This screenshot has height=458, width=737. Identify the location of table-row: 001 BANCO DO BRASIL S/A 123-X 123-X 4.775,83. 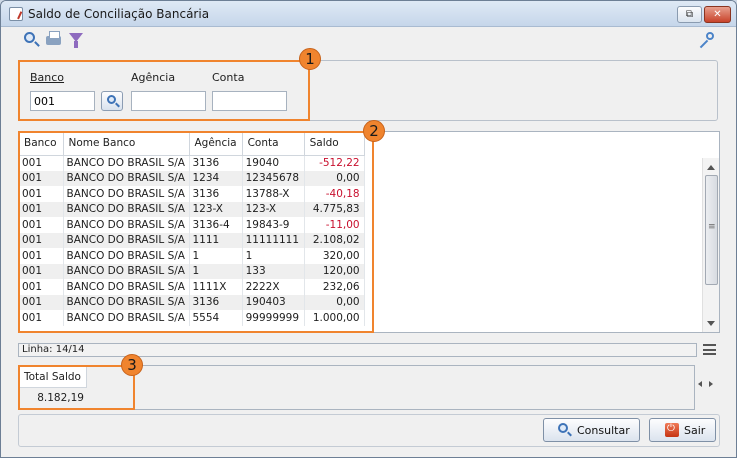
(192, 209).